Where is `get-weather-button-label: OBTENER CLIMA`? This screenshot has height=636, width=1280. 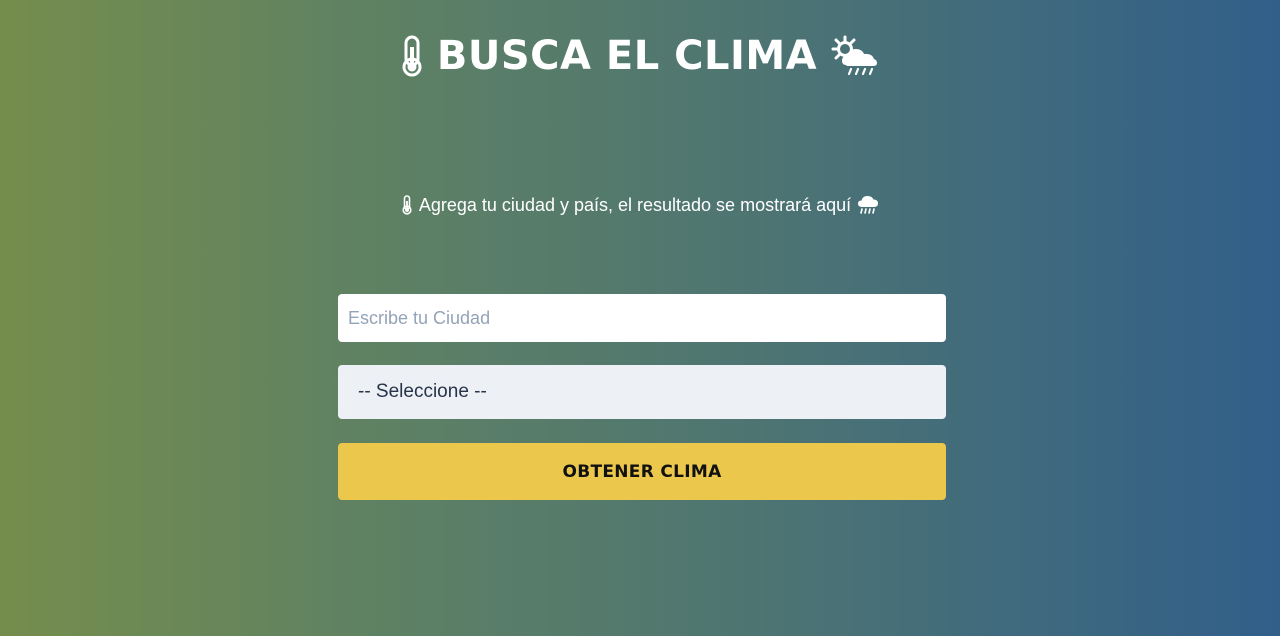 get-weather-button-label: OBTENER CLIMA is located at coordinates (642, 471).